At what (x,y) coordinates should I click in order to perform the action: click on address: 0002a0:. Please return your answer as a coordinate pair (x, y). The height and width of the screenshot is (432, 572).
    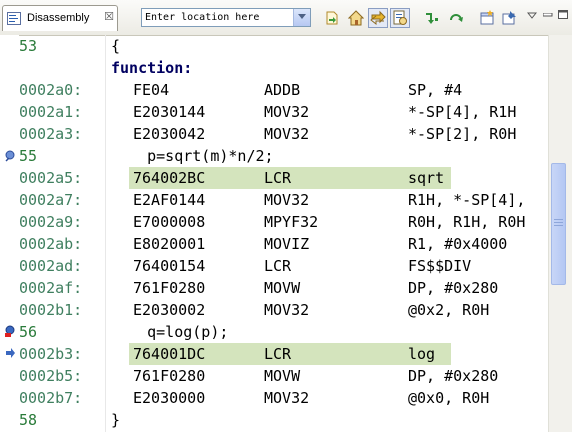
    Looking at the image, I should click on (51, 90).